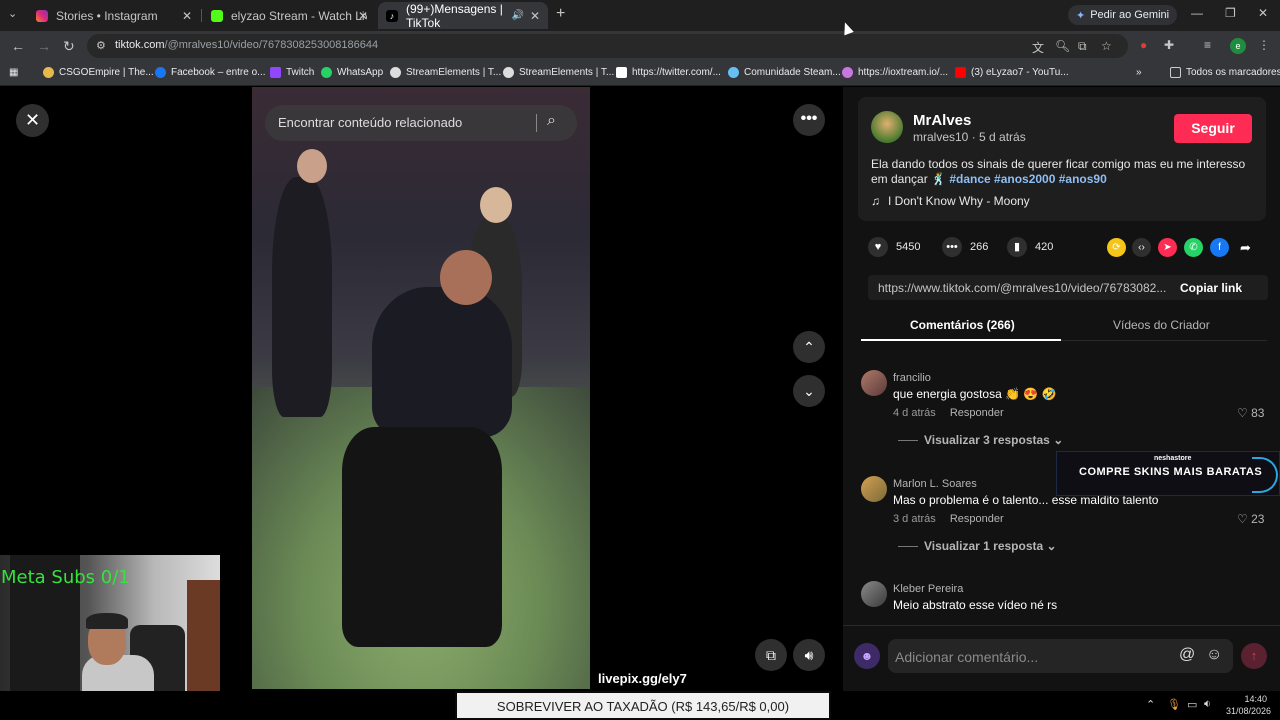 The height and width of the screenshot is (720, 1280). What do you see at coordinates (289, 15) in the screenshot?
I see `tab-kick-stream: elyzao Stream - Watch Live on ✕` at bounding box center [289, 15].